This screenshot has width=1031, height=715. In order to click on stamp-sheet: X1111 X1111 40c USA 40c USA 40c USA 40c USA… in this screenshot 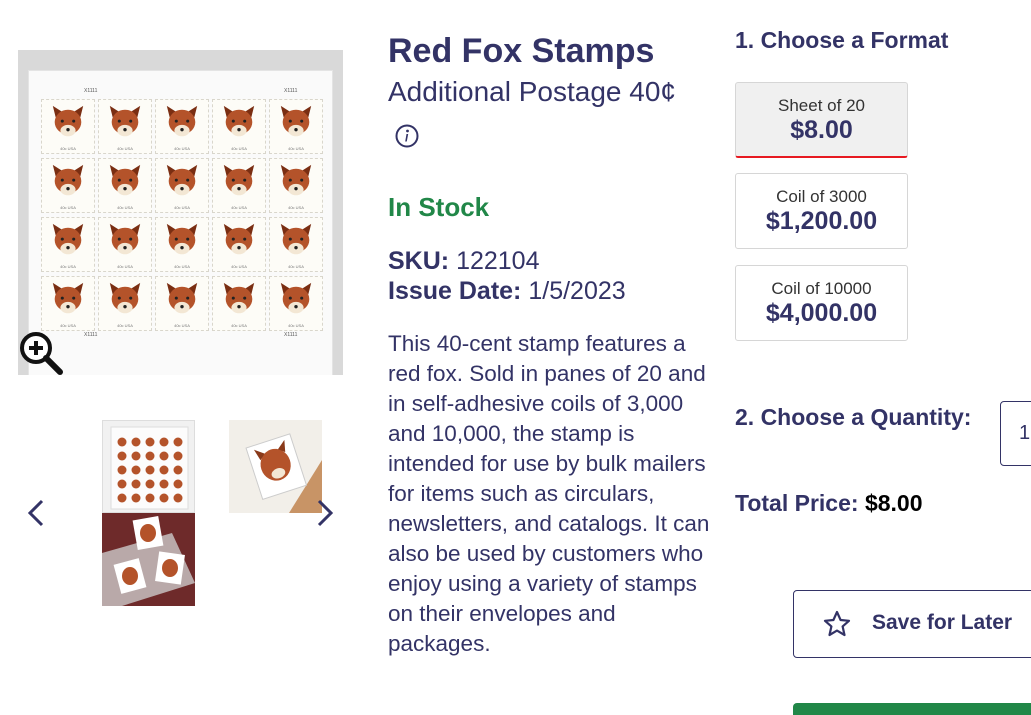, I will do `click(180, 222)`.